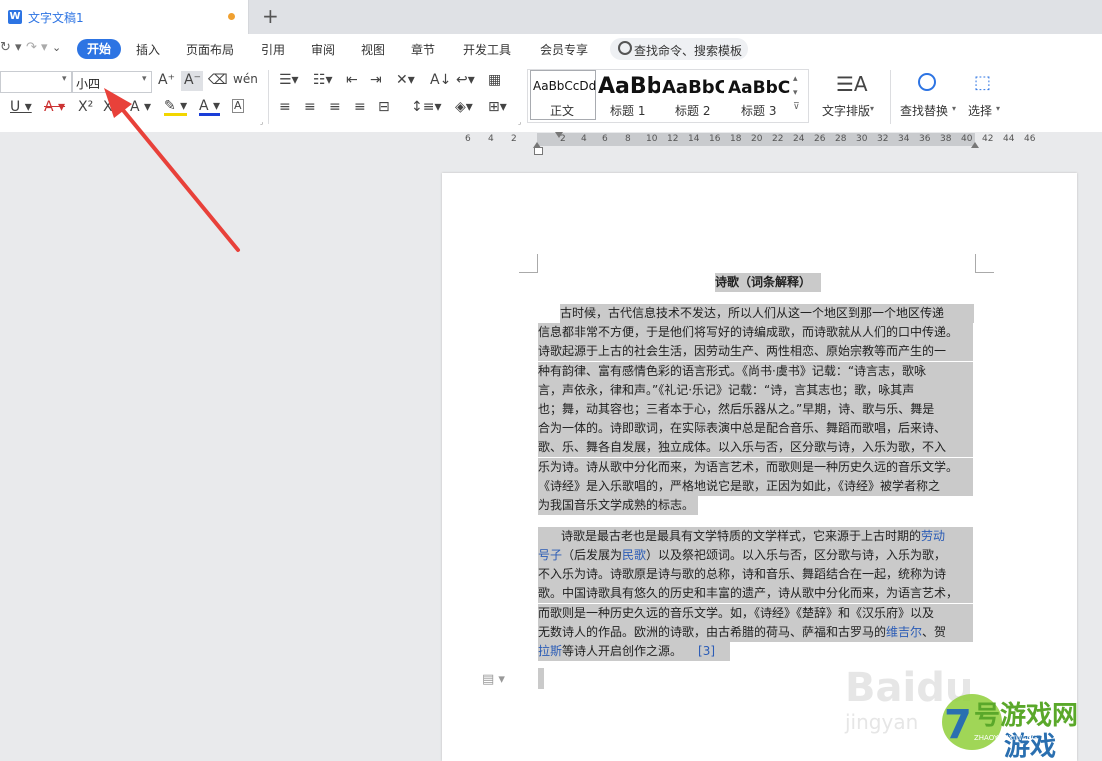 The height and width of the screenshot is (761, 1102). I want to click on paragraph-1-line: 种有韵律、富有感情色彩的语言形式。《尚书·虞书》记载：“诗言志，歌咏, so click(755, 371).